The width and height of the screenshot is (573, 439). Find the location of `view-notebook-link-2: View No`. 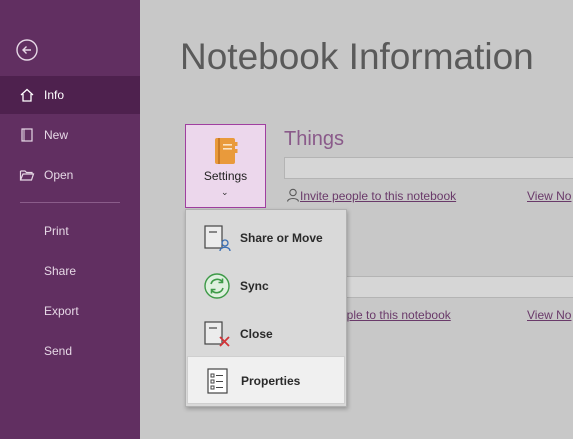

view-notebook-link-2: View No is located at coordinates (549, 315).